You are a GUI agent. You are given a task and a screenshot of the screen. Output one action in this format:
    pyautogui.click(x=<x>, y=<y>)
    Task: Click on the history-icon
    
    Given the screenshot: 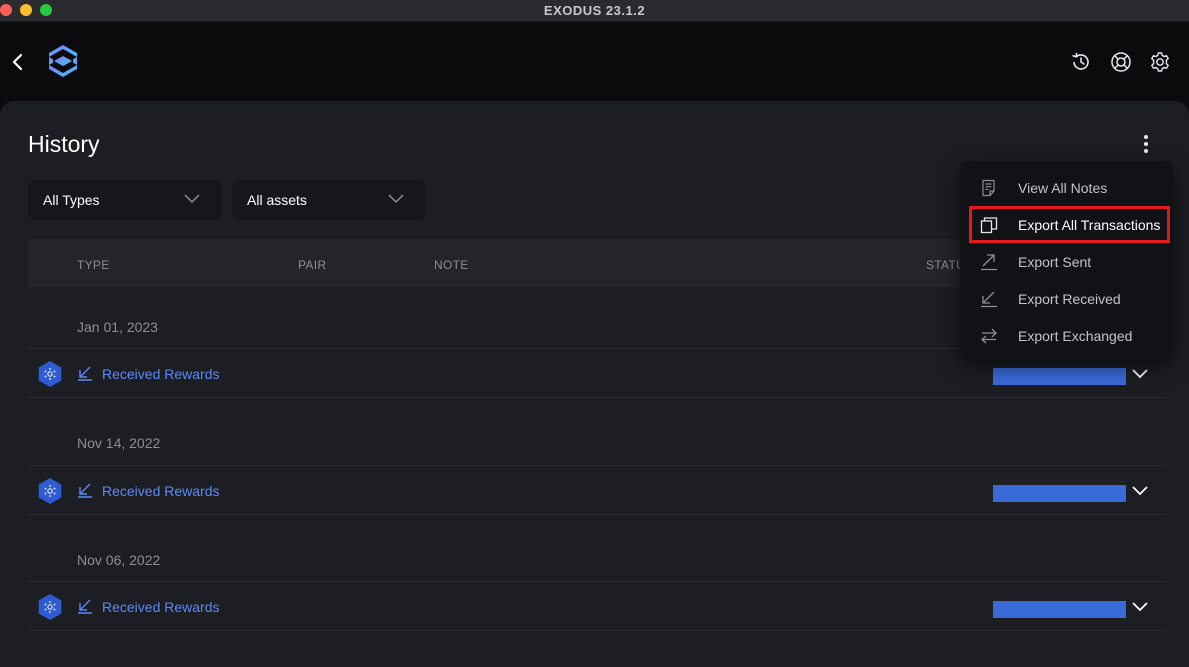 What is the action you would take?
    pyautogui.click(x=1080, y=61)
    